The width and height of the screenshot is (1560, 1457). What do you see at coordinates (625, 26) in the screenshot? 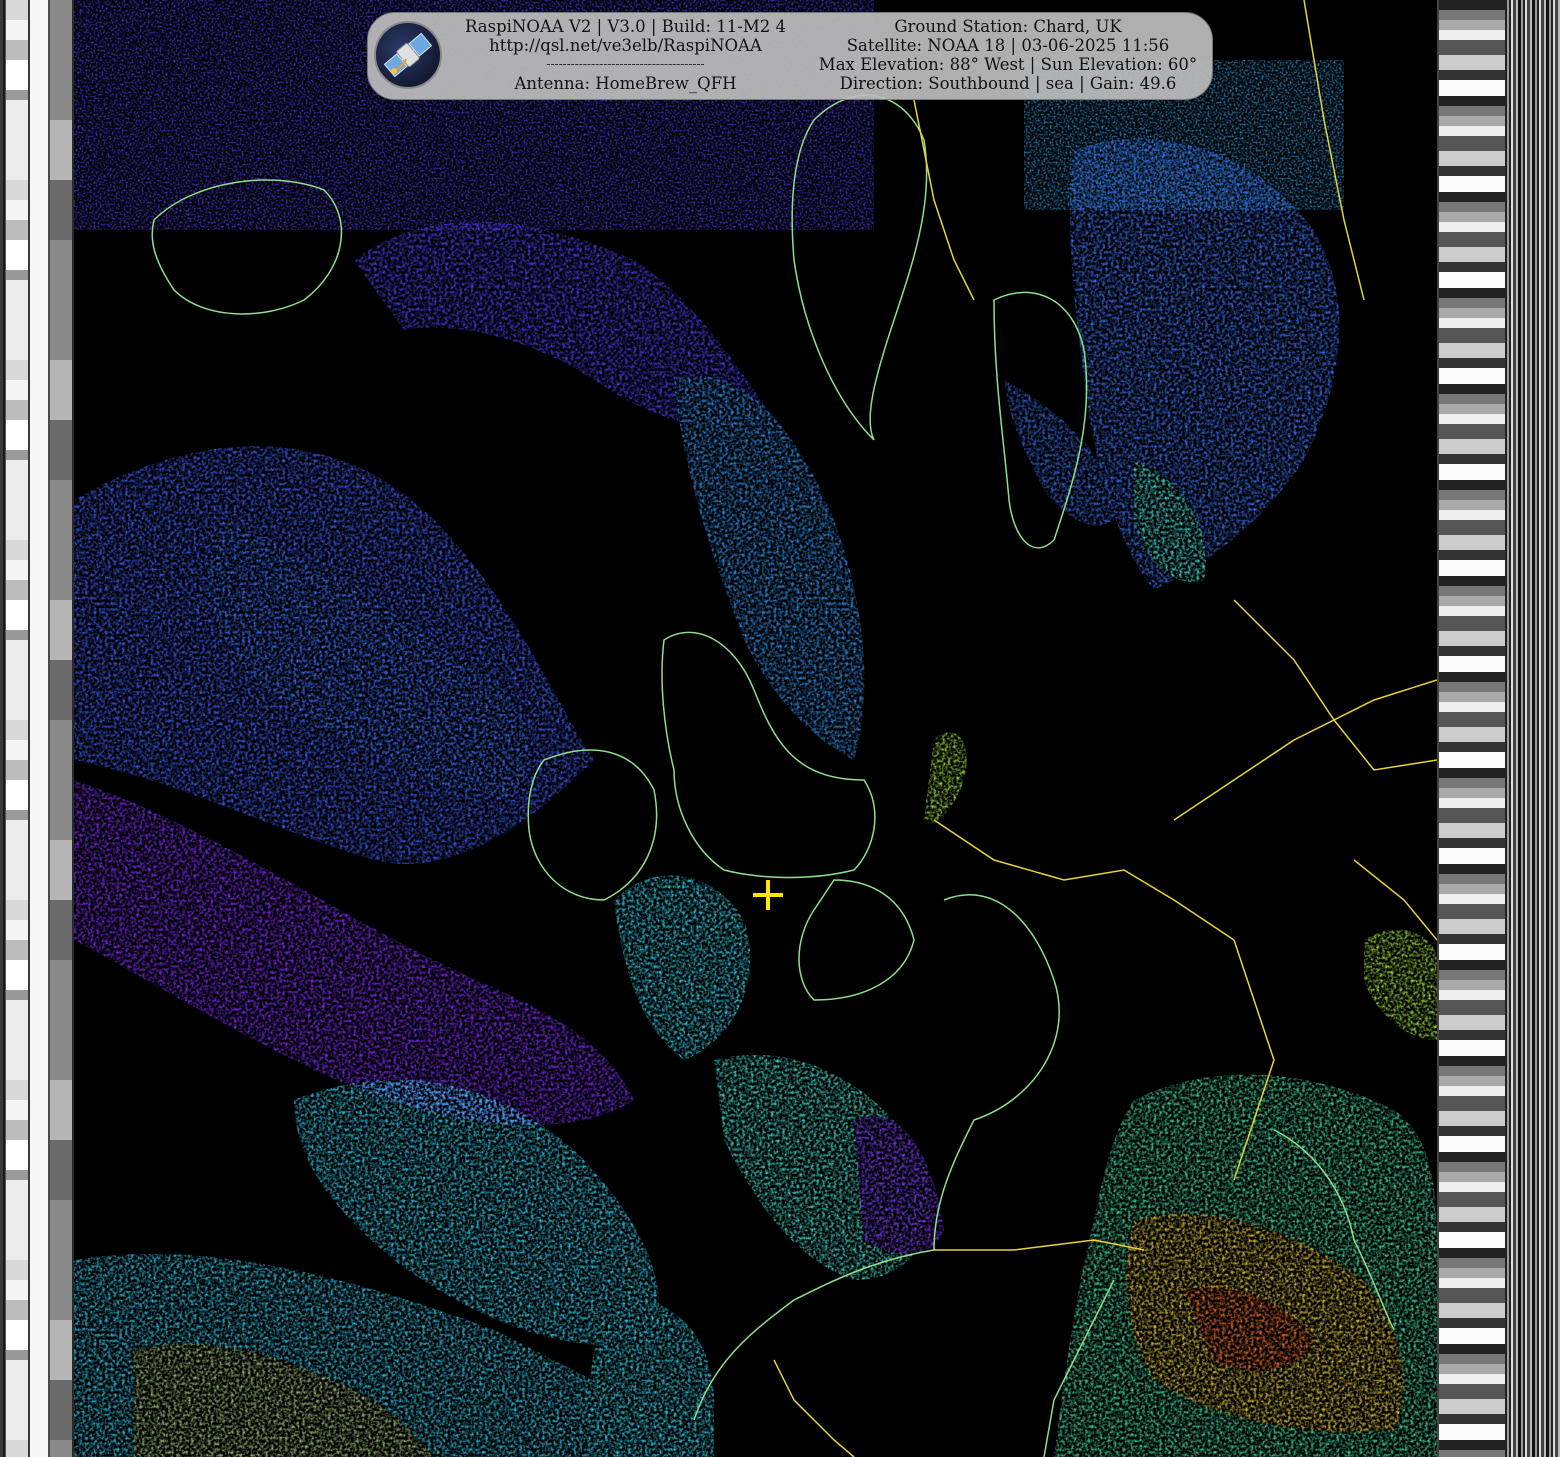
I see `software-version-text: RaspiNOAA V2 | V3.0 | Build: 11-M2 4` at bounding box center [625, 26].